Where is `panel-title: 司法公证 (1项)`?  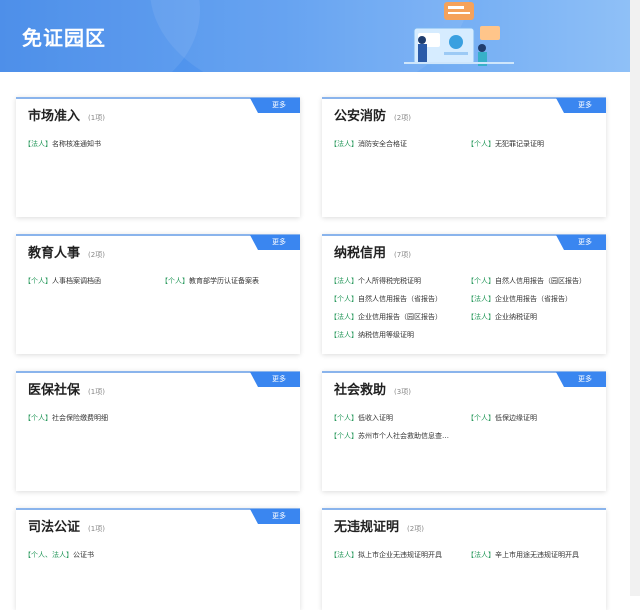
panel-title: 司法公证 (1项) is located at coordinates (66, 527).